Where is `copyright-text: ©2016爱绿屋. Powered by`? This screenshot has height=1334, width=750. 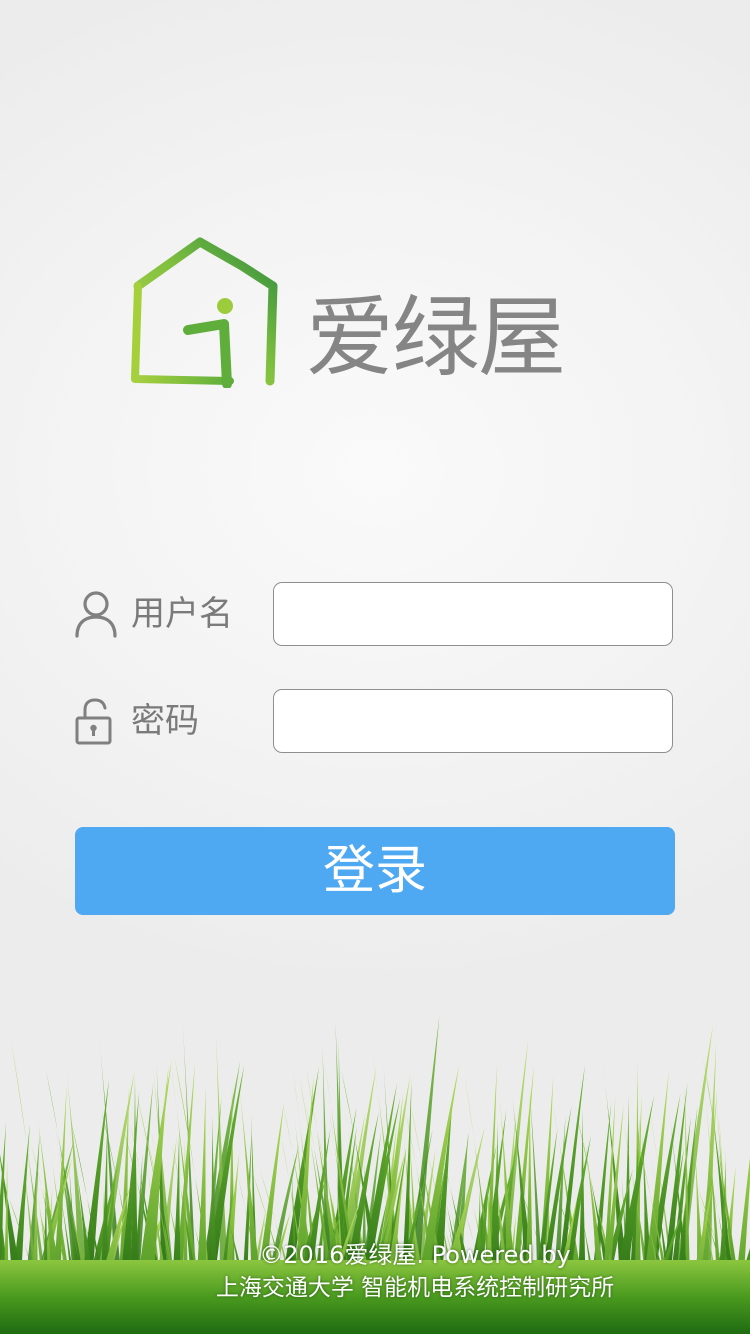 copyright-text: ©2016爱绿屋. Powered by is located at coordinates (415, 1255).